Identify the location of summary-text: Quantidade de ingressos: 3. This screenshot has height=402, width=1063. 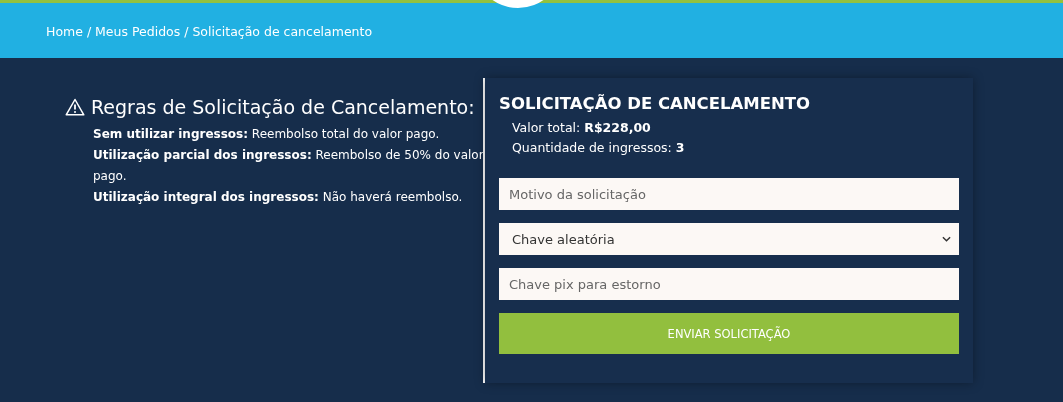
(599, 148).